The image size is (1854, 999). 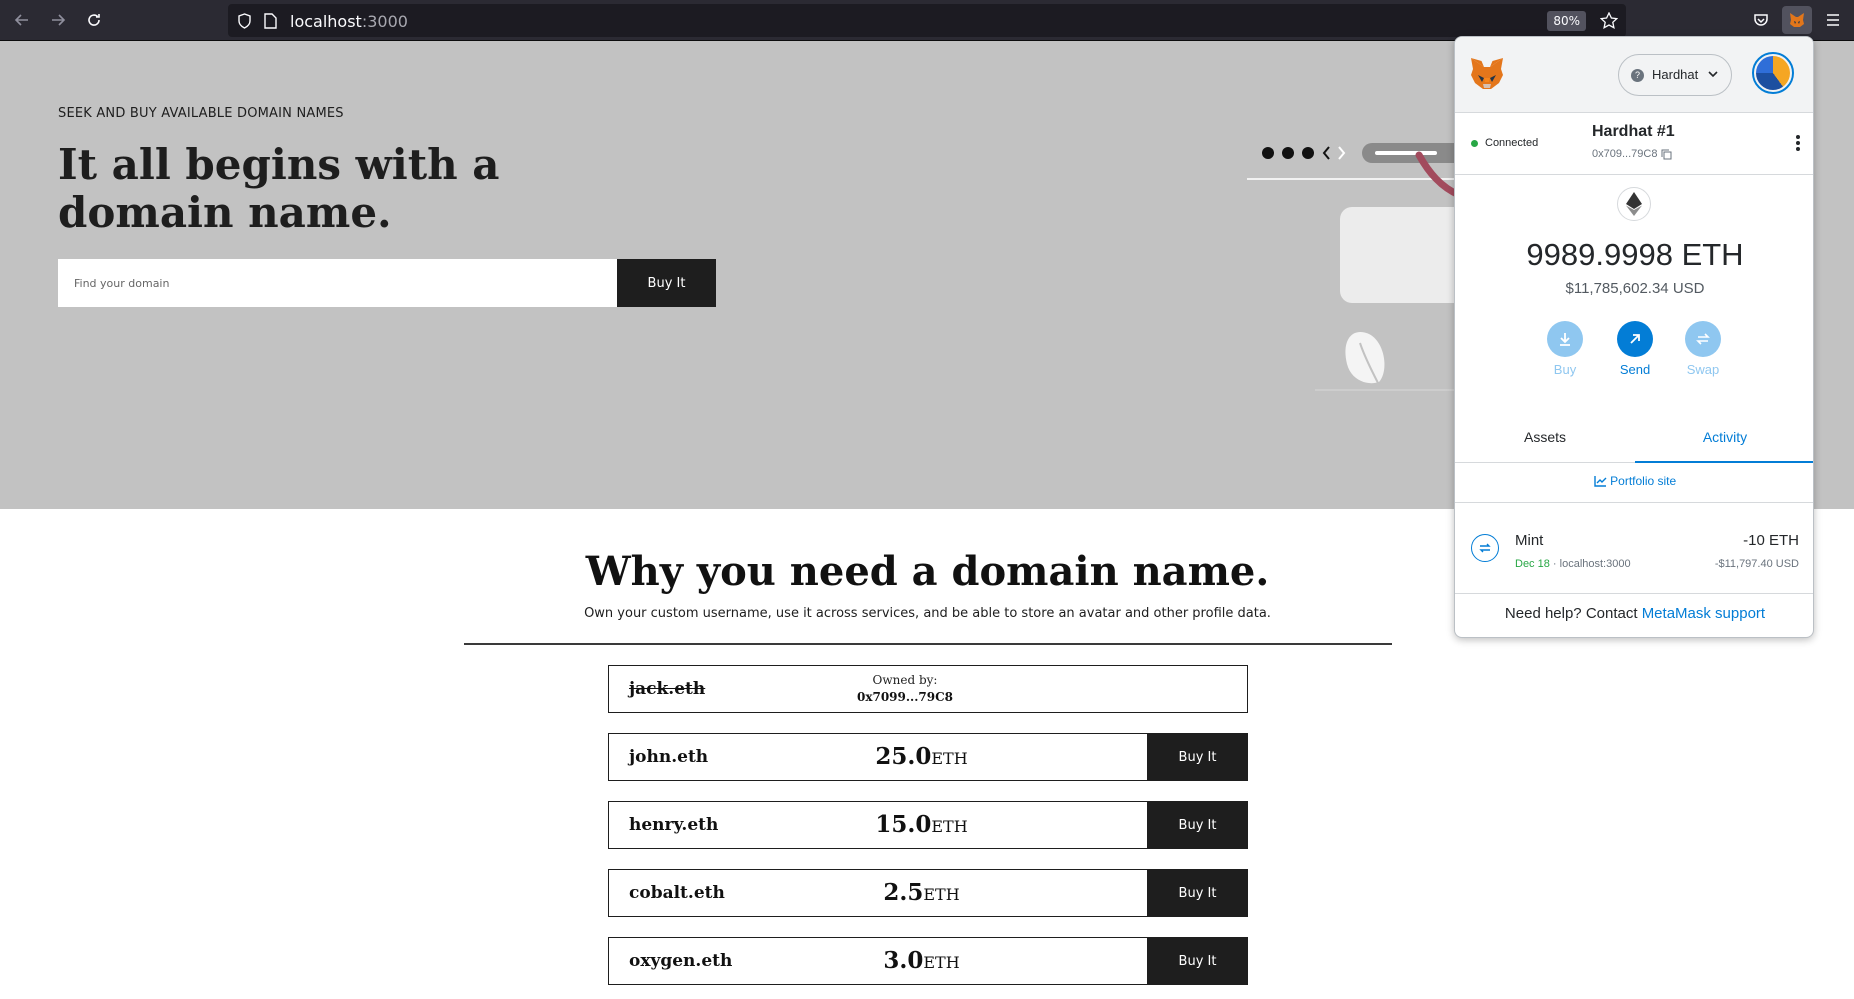 What do you see at coordinates (928, 689) in the screenshot?
I see `domain-row-owned: jack.eth Owned by: 0x7099...79C8` at bounding box center [928, 689].